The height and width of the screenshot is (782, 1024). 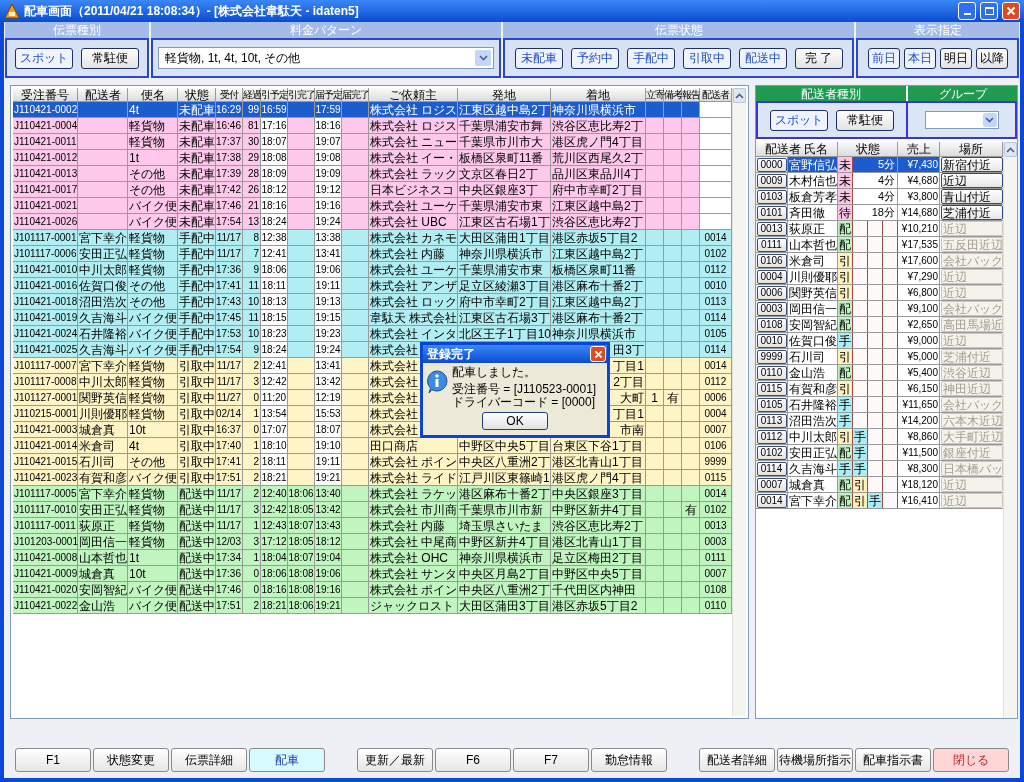 I want to click on table-row: J110421-0020安岡智紀 バイク便 配送中17:46 0 18:16 18:08 19:16 株式会社 ポイン 中央区八重洲2丁 千代田区内神田 0108, so click(x=372, y=590).